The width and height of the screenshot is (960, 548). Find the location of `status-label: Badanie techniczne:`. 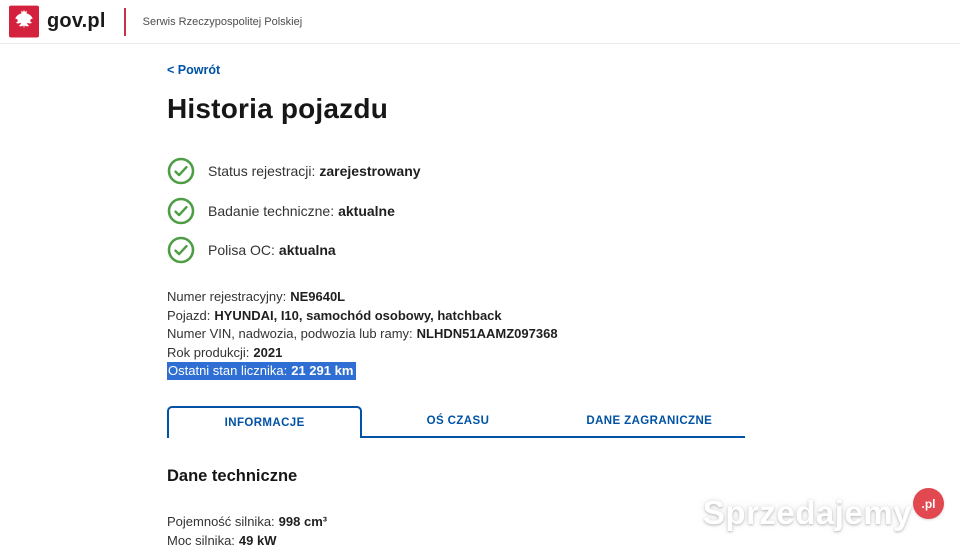

status-label: Badanie techniczne: is located at coordinates (271, 210).